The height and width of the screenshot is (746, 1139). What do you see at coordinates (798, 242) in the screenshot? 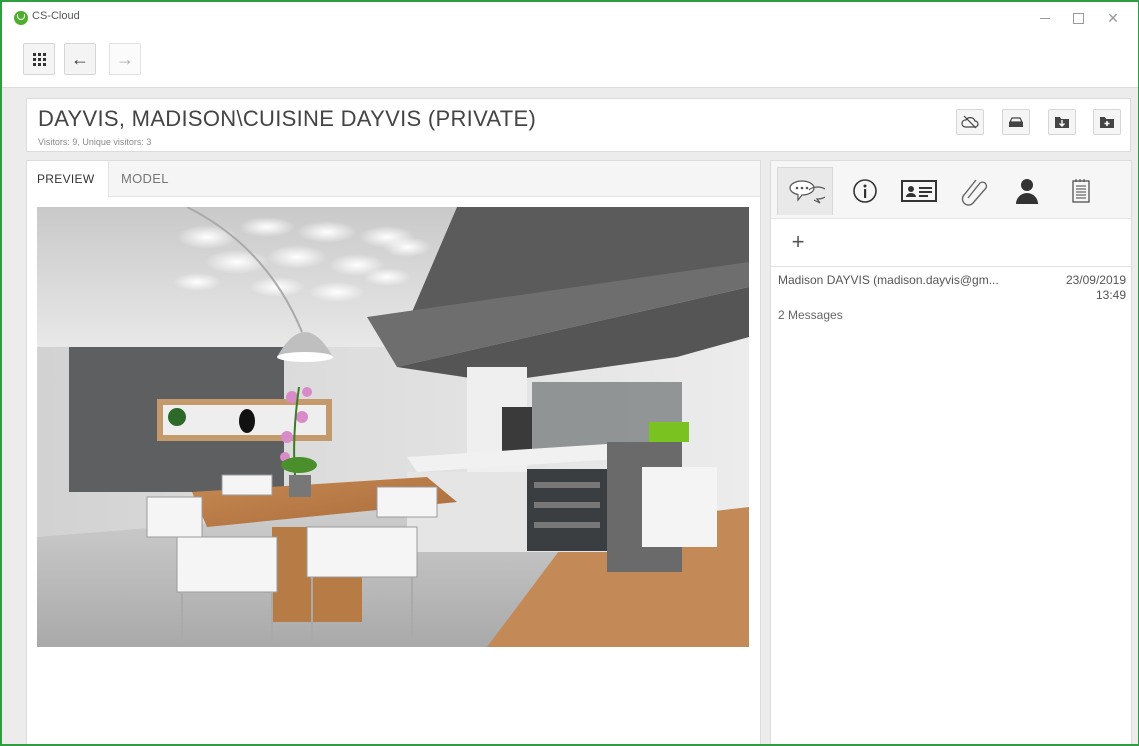
I see `add-message-button: +` at bounding box center [798, 242].